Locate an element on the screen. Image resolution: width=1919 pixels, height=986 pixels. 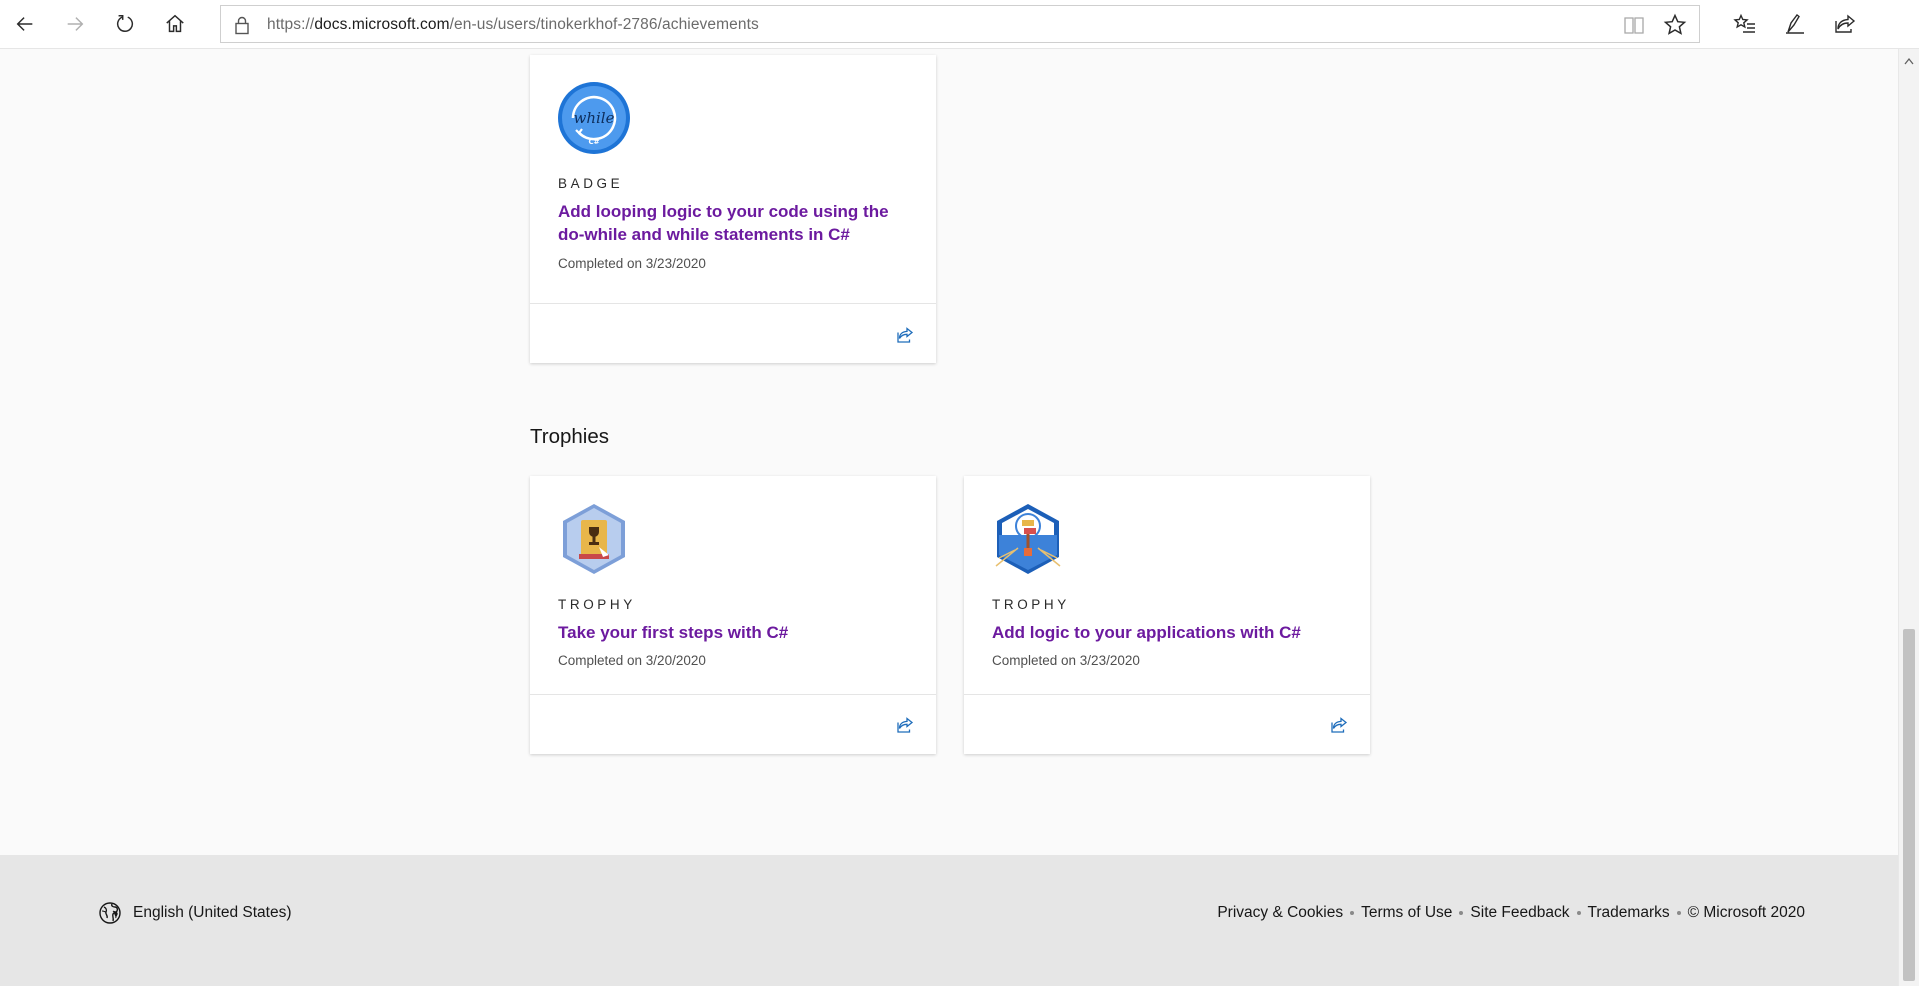
badge-completed-date: Completed on 3/23/2020 is located at coordinates (632, 263).